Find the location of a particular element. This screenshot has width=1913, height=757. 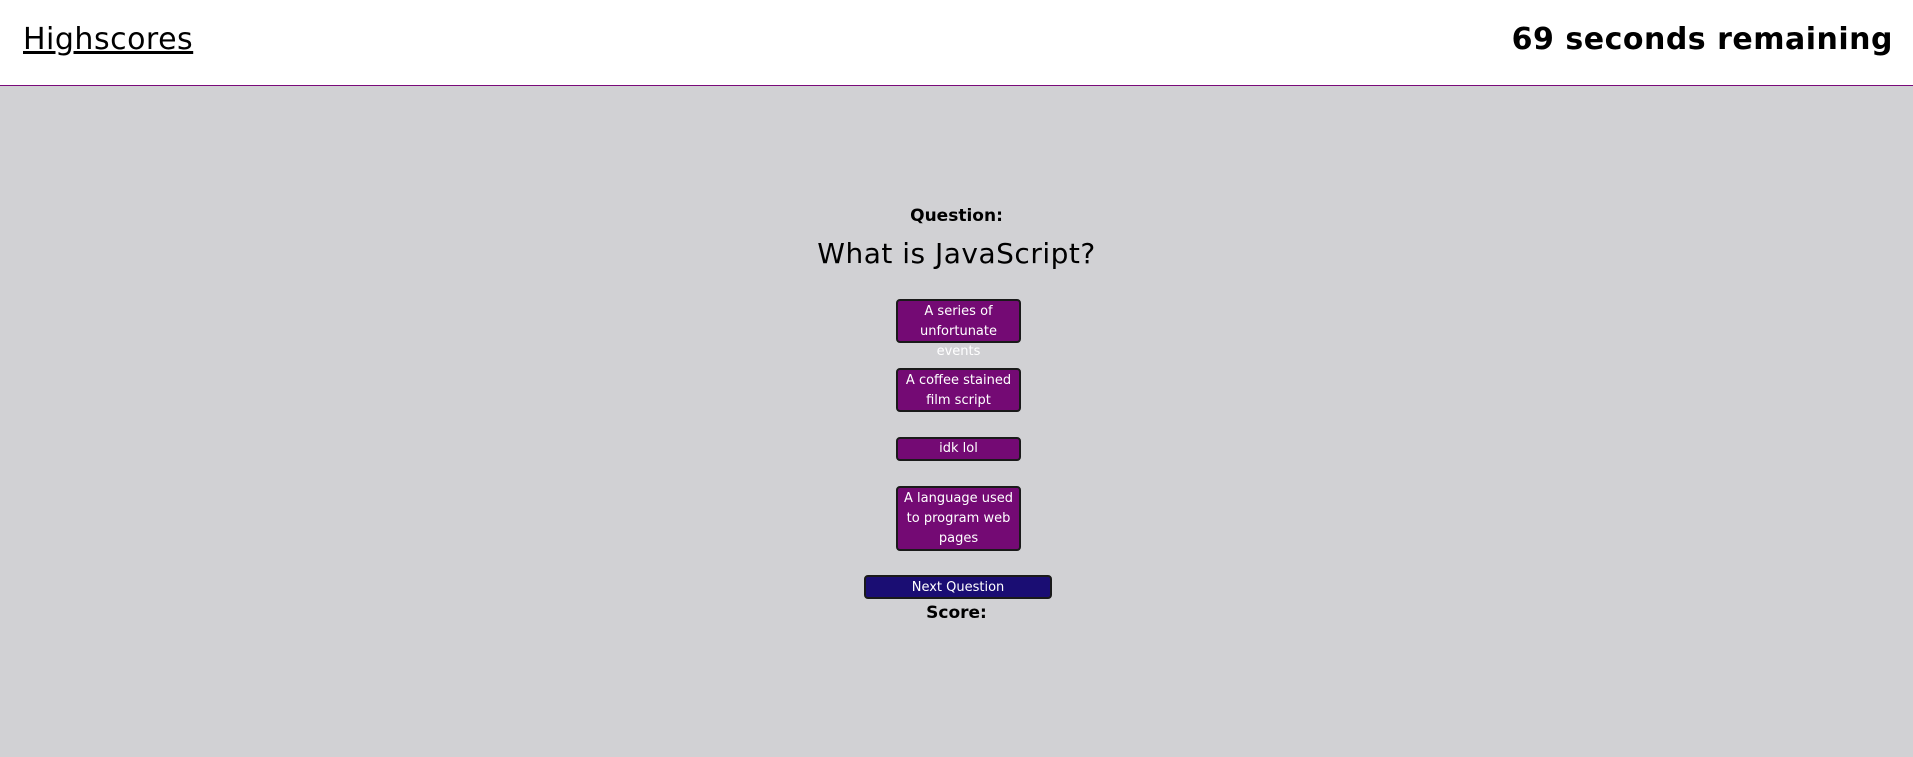

highscores-link: Highscores is located at coordinates (108, 39).